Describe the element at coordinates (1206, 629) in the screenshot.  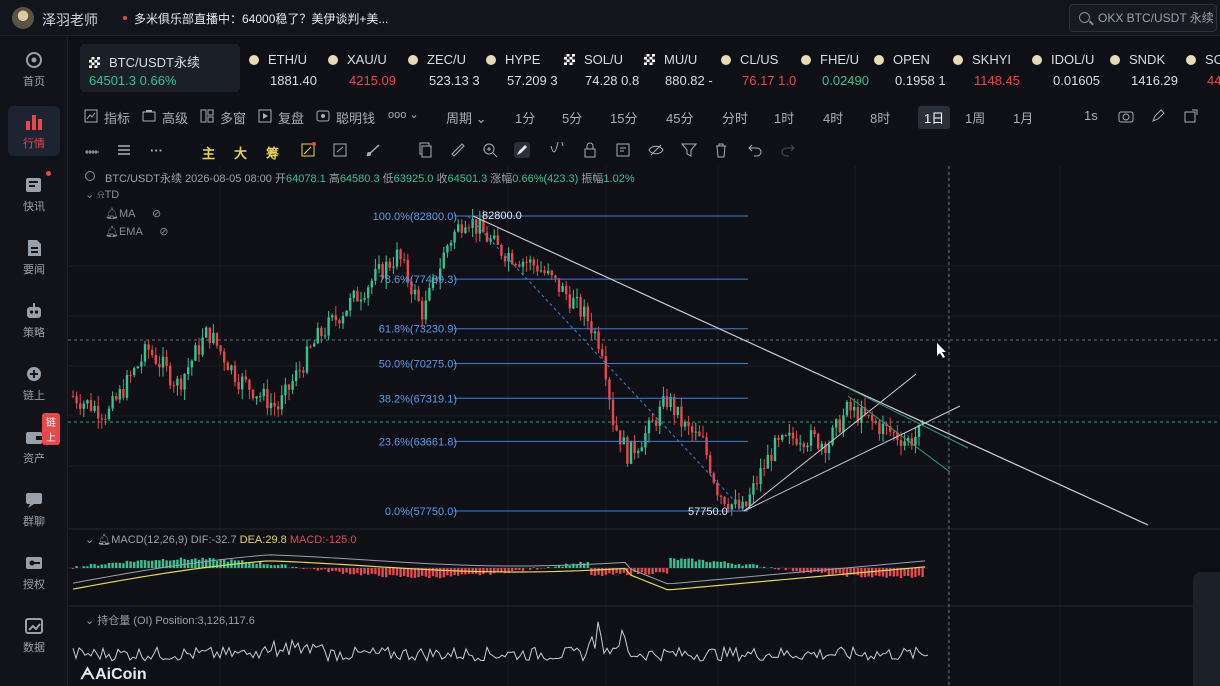
I see `floating-side-panel` at that location.